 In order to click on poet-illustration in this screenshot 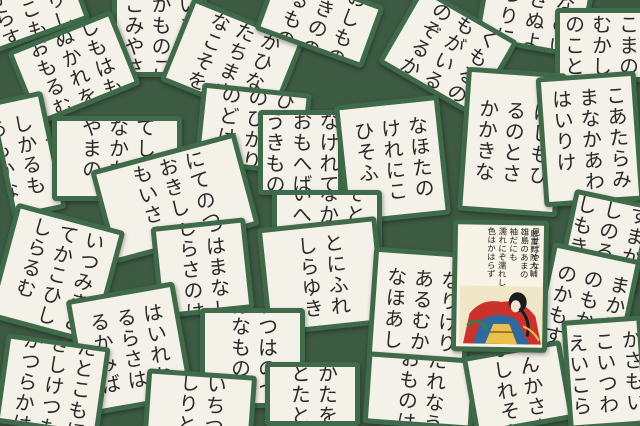, I will do `click(501, 315)`.